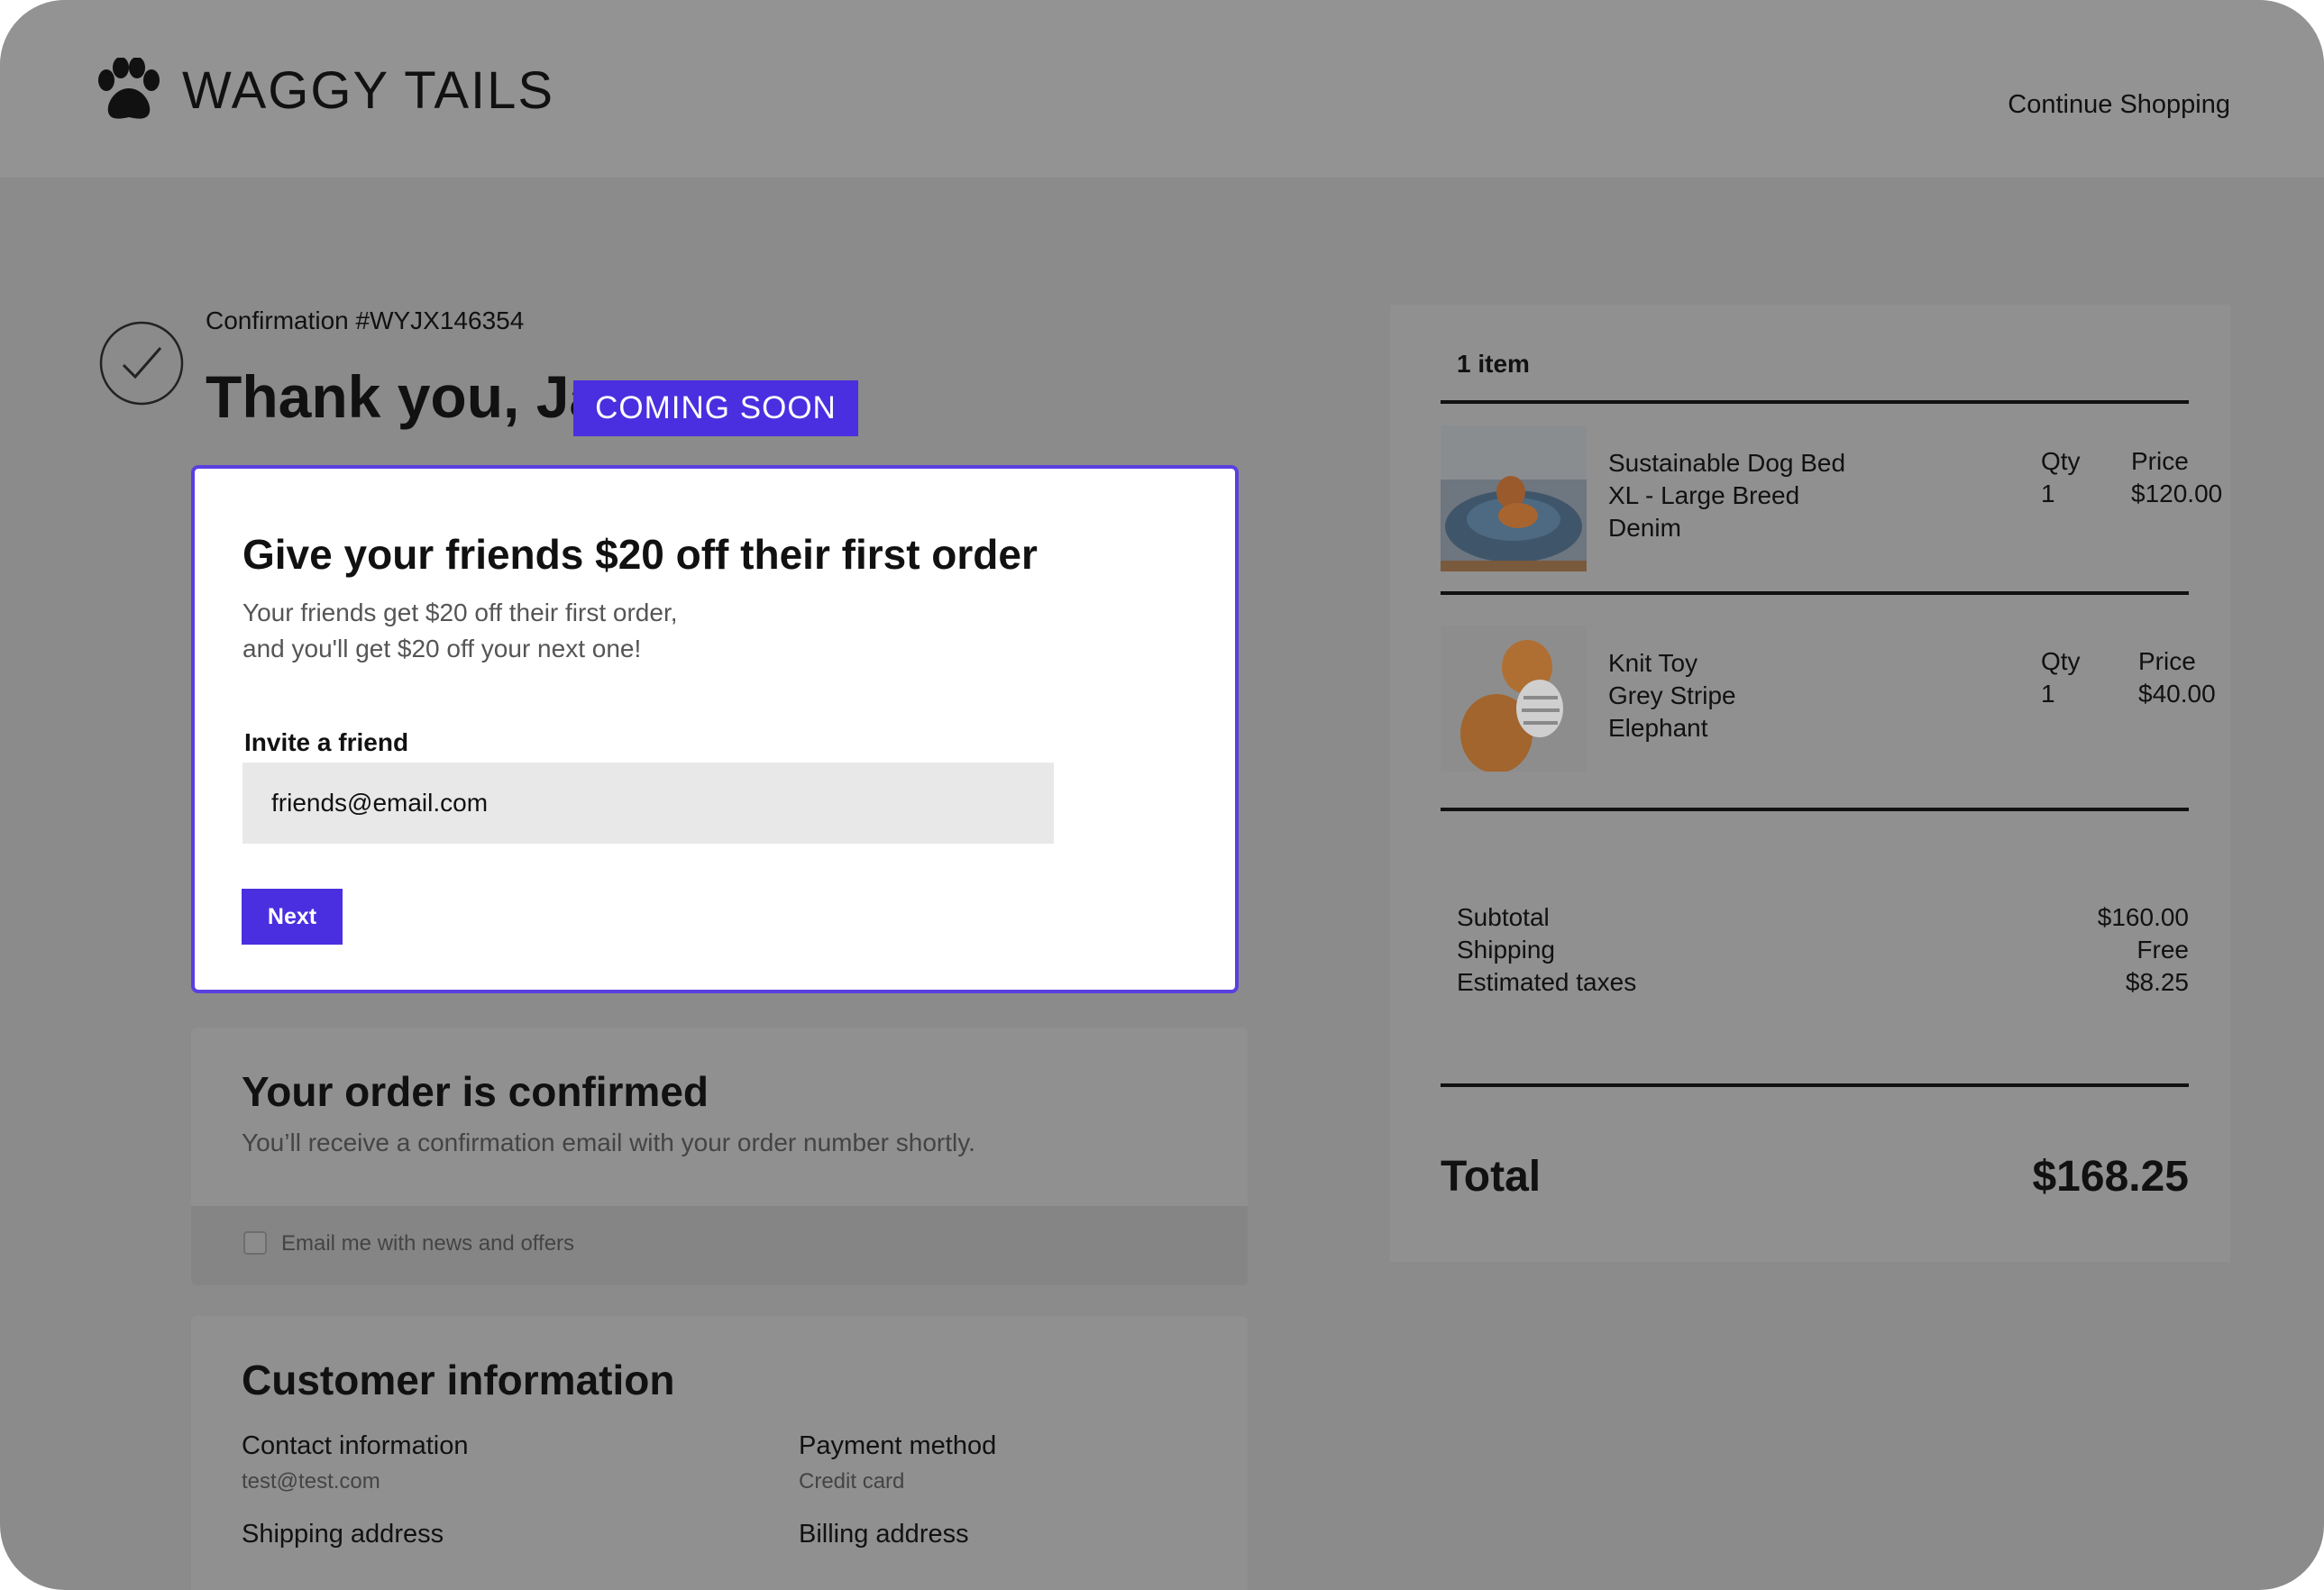 This screenshot has width=2324, height=1590. Describe the element at coordinates (1503, 917) in the screenshot. I see `subtotal-label: Subtotal` at that location.